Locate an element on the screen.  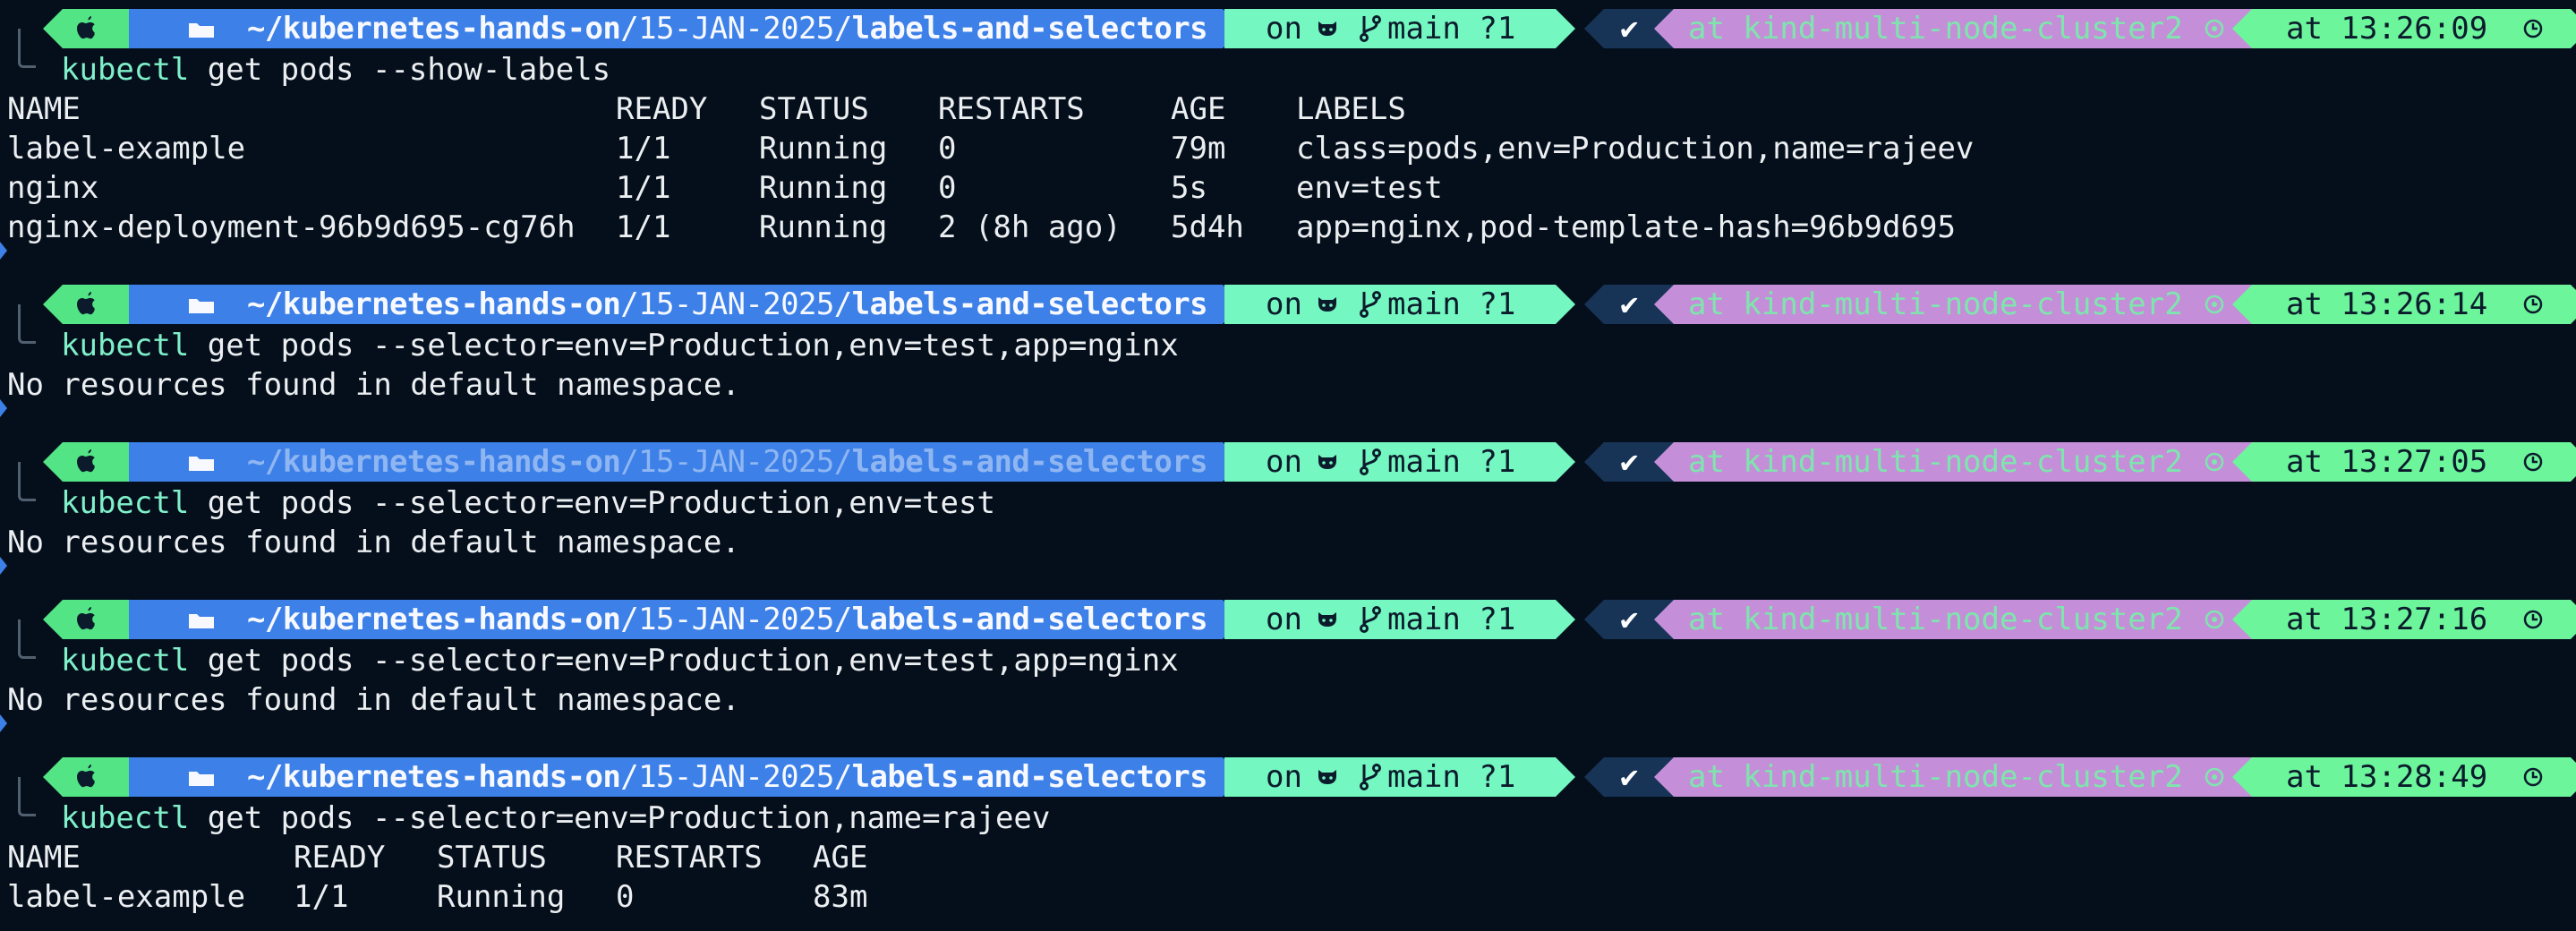
table-header-cell: LABELS is located at coordinates (1351, 109).